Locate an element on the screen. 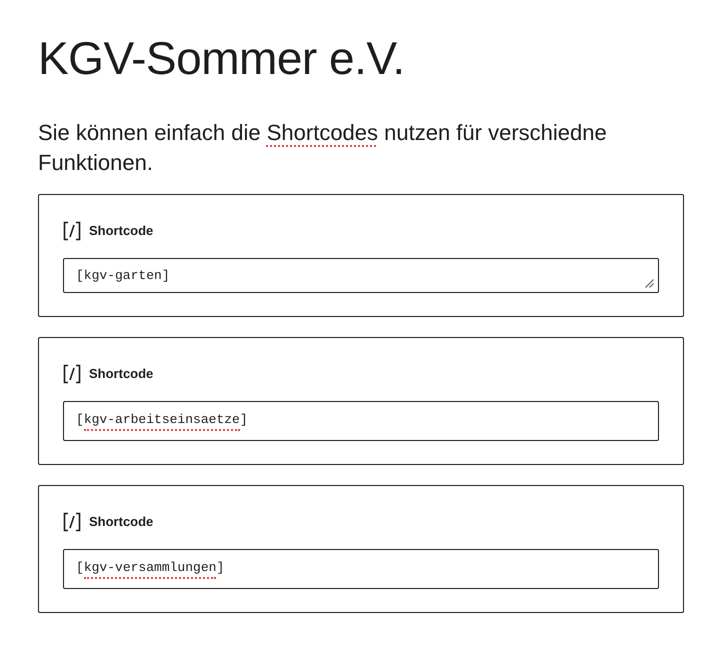 This screenshot has height=661, width=725. intro-paragraph: Sie können einfach die Shortcodes nutzen für verschiedne Funktionen. is located at coordinates (323, 148).